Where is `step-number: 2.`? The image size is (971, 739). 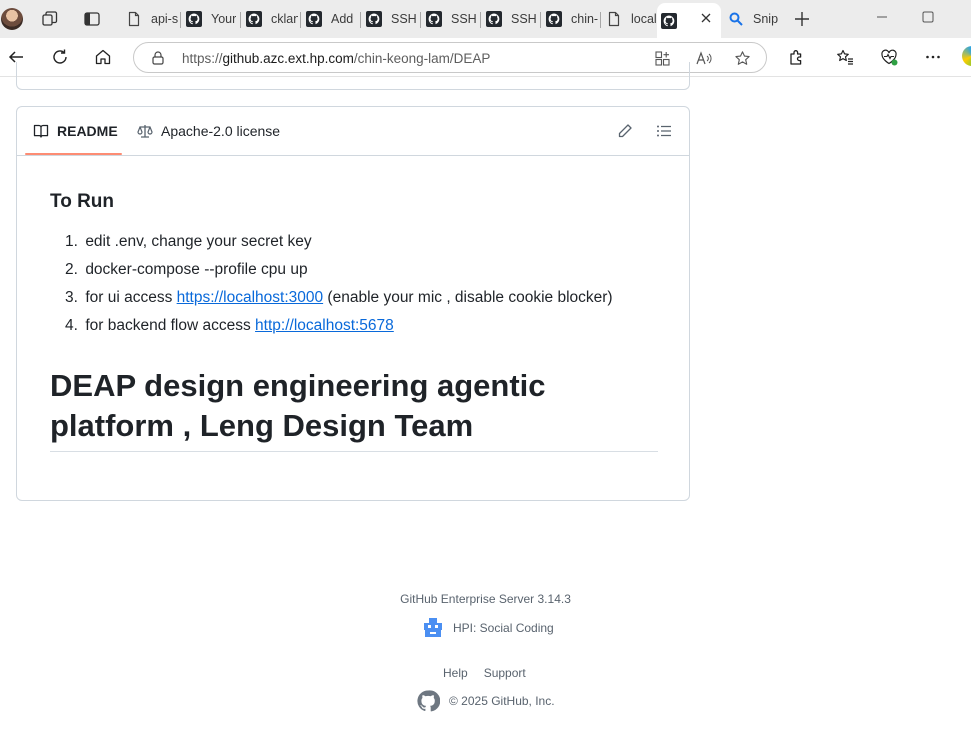
step-number: 2. is located at coordinates (71, 269).